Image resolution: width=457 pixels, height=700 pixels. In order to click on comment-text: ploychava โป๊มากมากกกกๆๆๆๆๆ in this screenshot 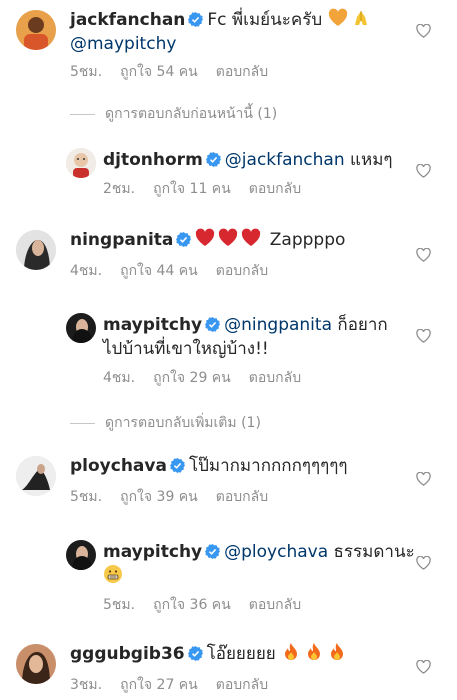, I will do `click(209, 466)`.